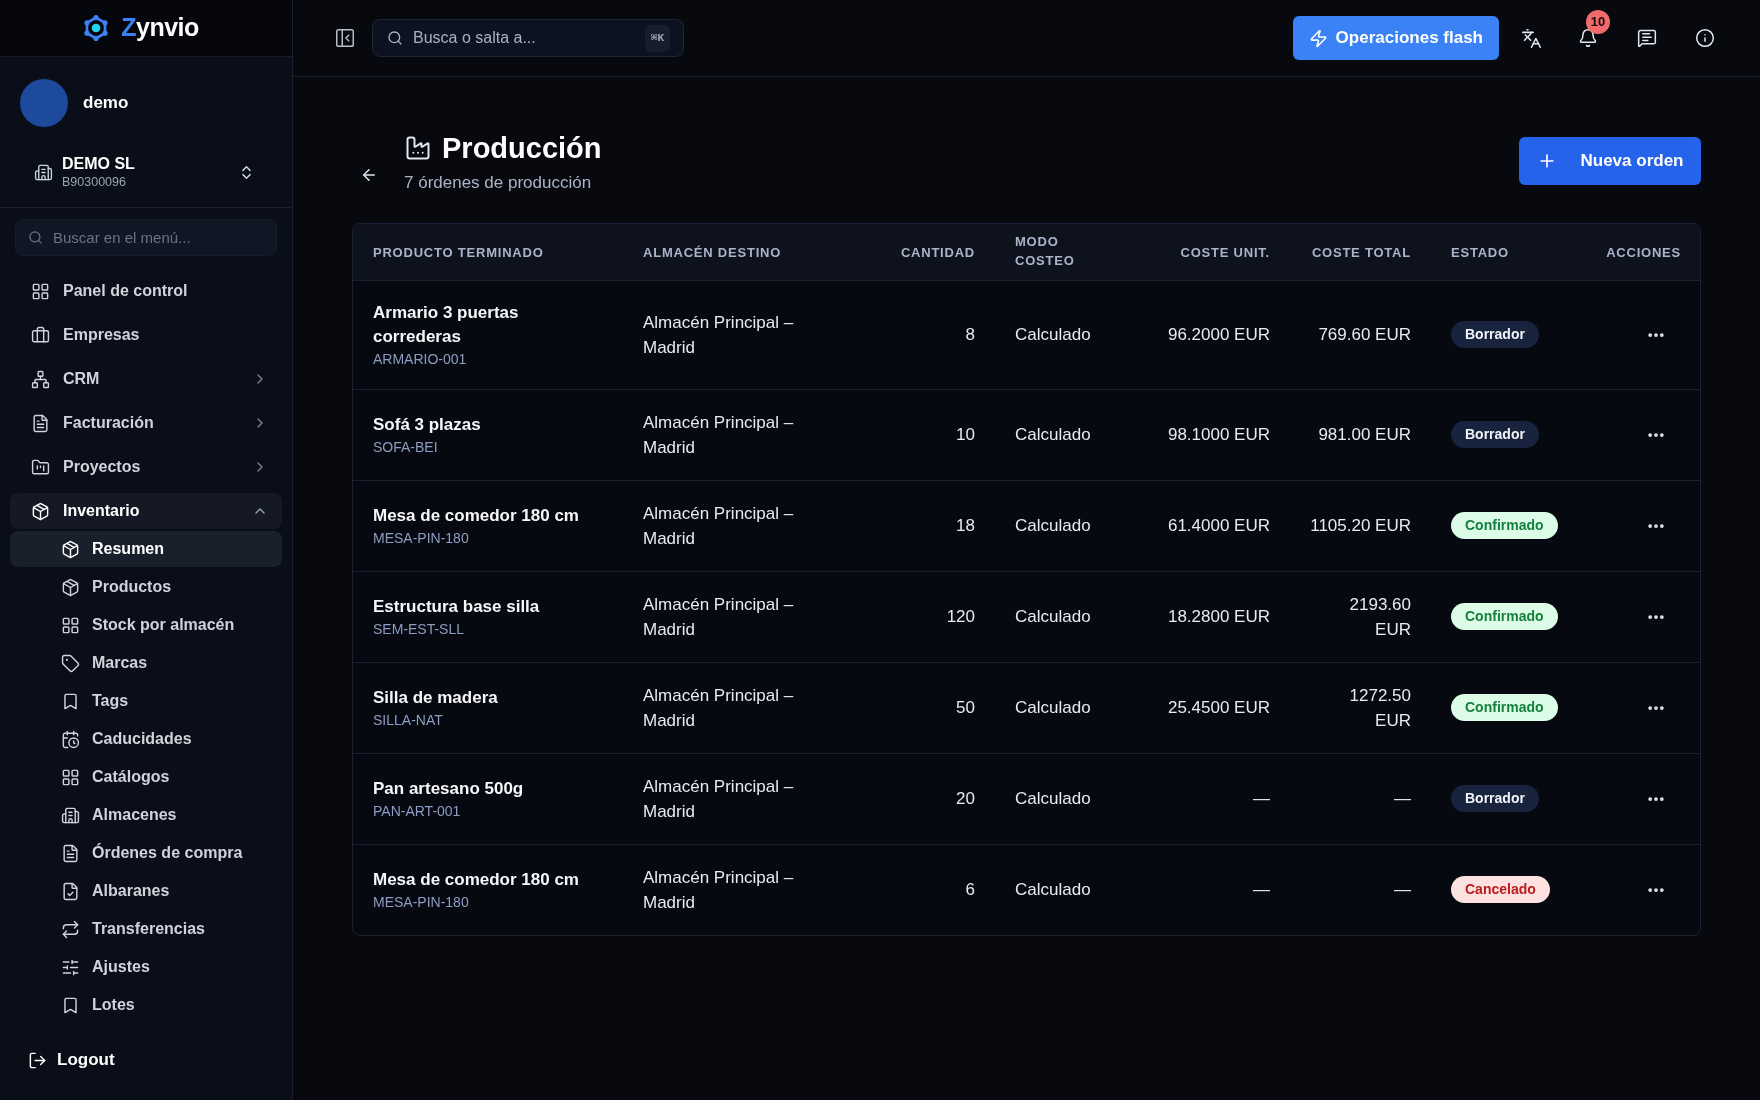 The height and width of the screenshot is (1100, 1760). I want to click on company-name: DEMO SL, so click(99, 164).